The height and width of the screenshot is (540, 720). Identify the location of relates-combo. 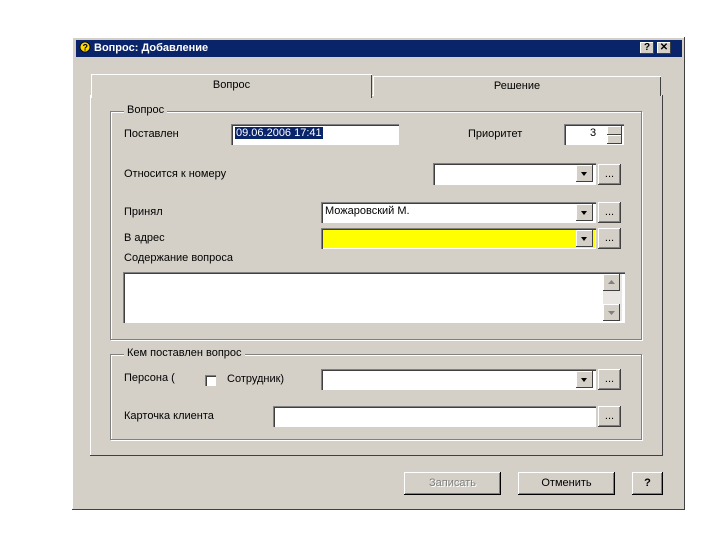
(514, 174).